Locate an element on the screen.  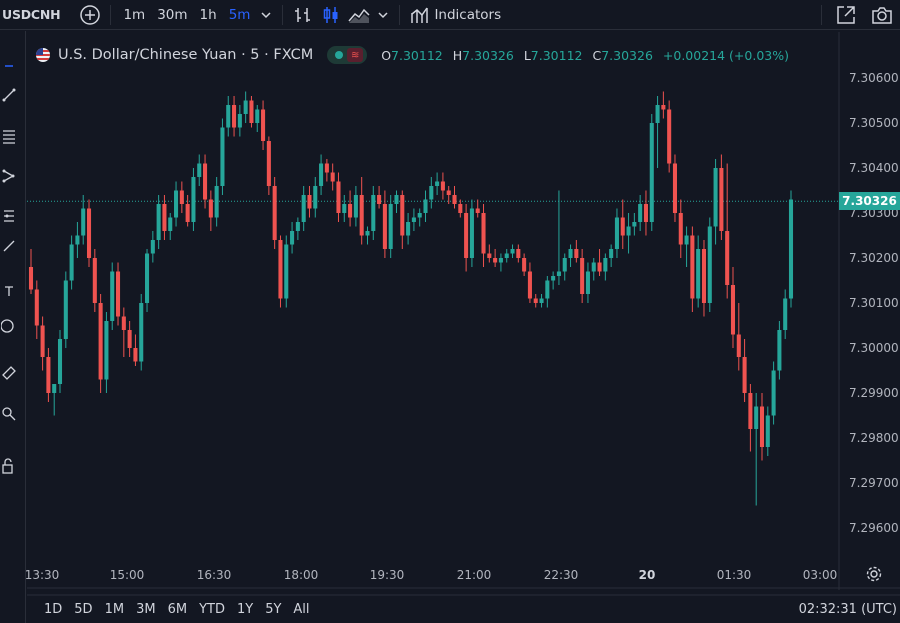
range-1m: 1M is located at coordinates (115, 609).